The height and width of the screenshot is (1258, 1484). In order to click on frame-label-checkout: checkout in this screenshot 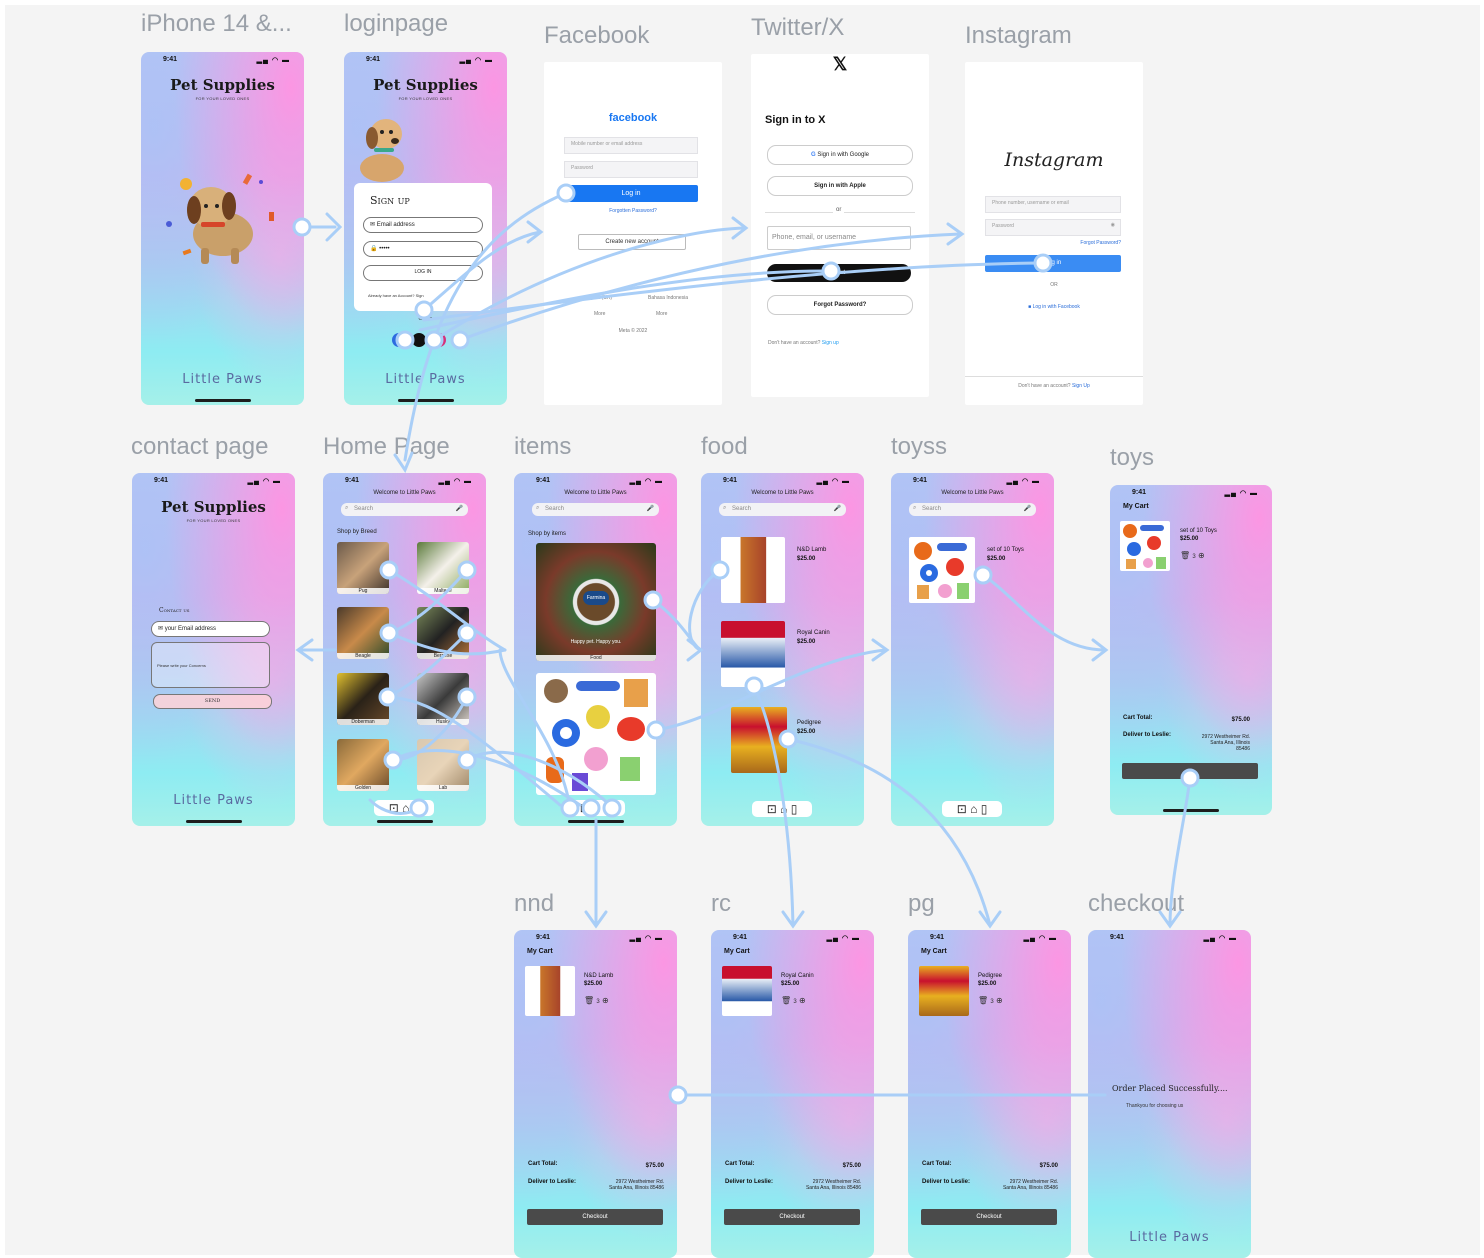, I will do `click(1136, 904)`.